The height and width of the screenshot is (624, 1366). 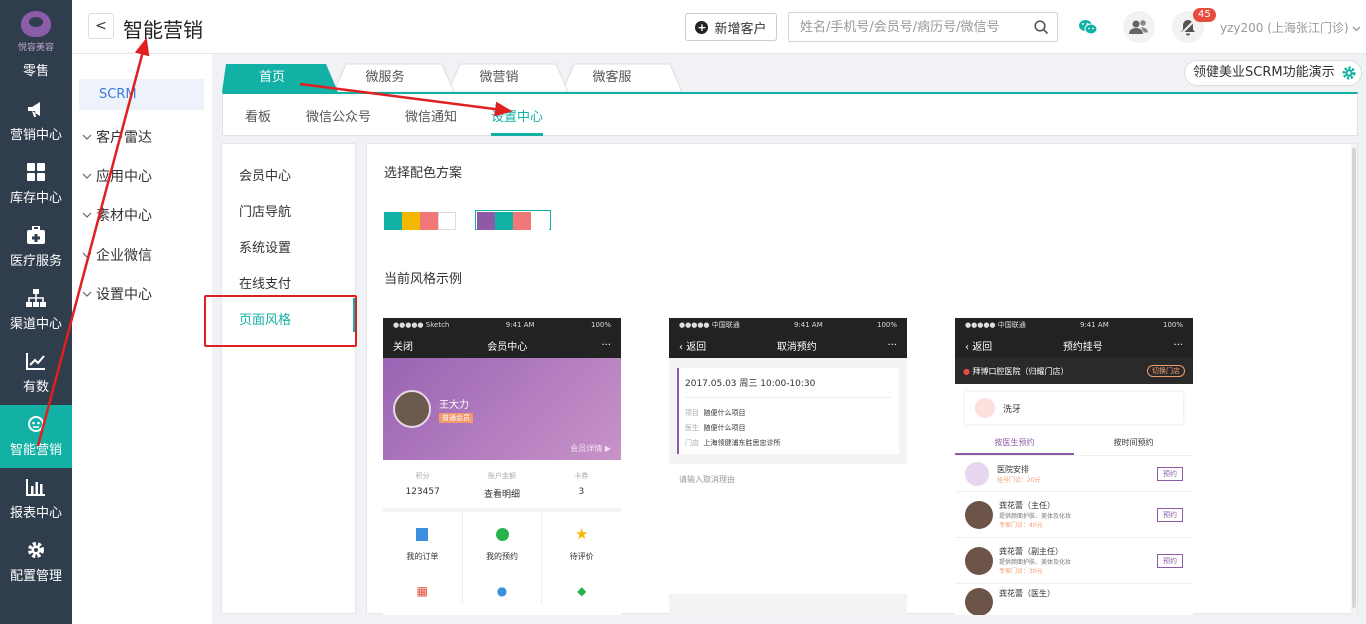 What do you see at coordinates (412, 409) in the screenshot?
I see `avatar` at bounding box center [412, 409].